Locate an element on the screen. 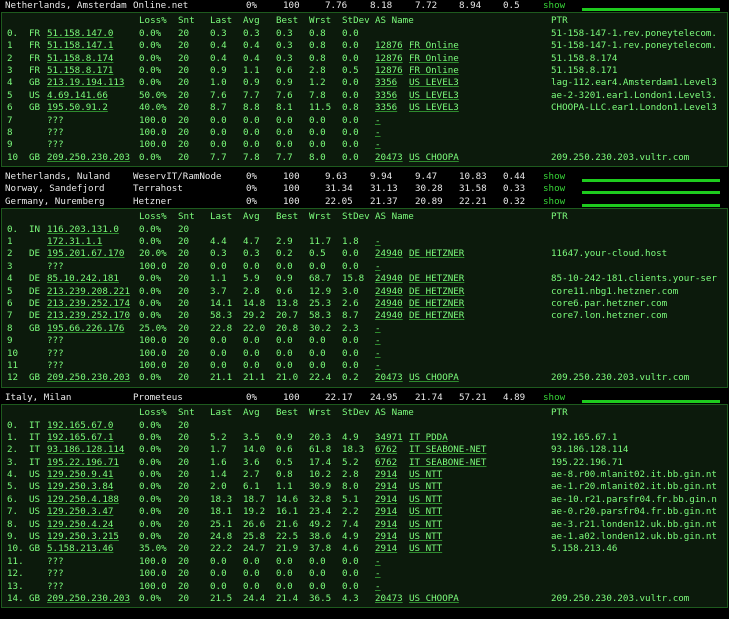  hop-last: 22.2 is located at coordinates (221, 549).